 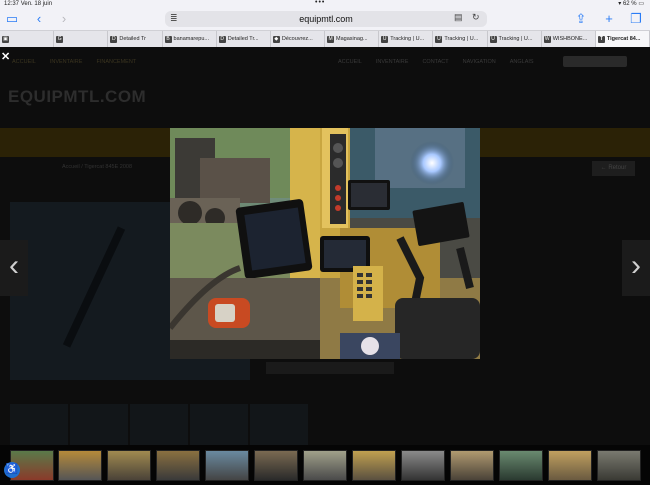 I want to click on chevron-right-icon: ›, so click(x=636, y=265).